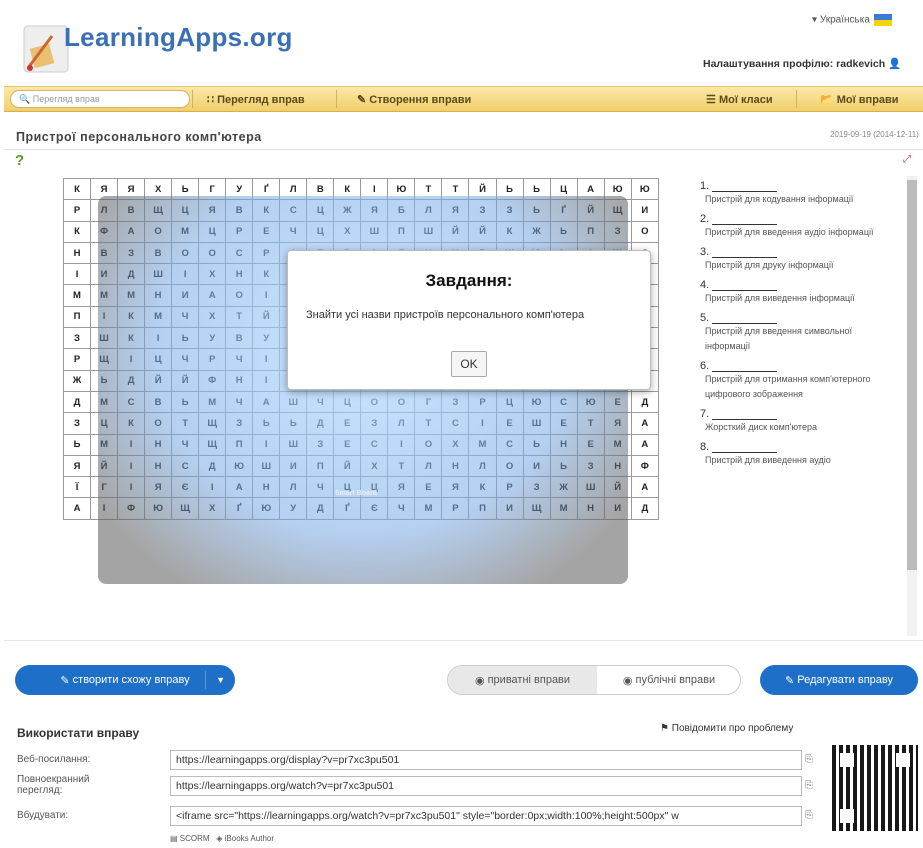 This screenshot has width=923, height=848. Describe the element at coordinates (908, 159) in the screenshot. I see `fullscreen-icon: ⤢` at that location.